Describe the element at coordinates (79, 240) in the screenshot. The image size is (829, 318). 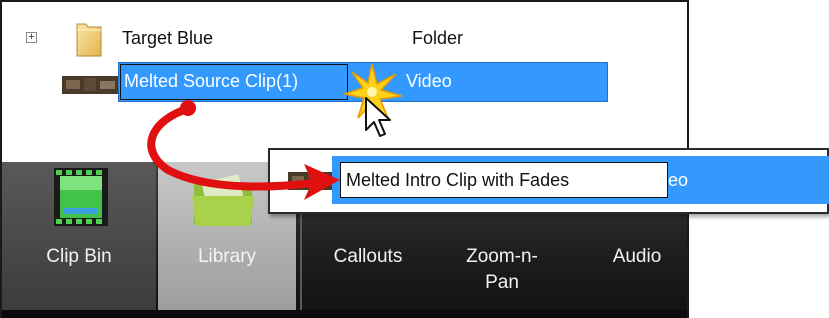
I see `clip-bin-tab: Clip Bin` at that location.